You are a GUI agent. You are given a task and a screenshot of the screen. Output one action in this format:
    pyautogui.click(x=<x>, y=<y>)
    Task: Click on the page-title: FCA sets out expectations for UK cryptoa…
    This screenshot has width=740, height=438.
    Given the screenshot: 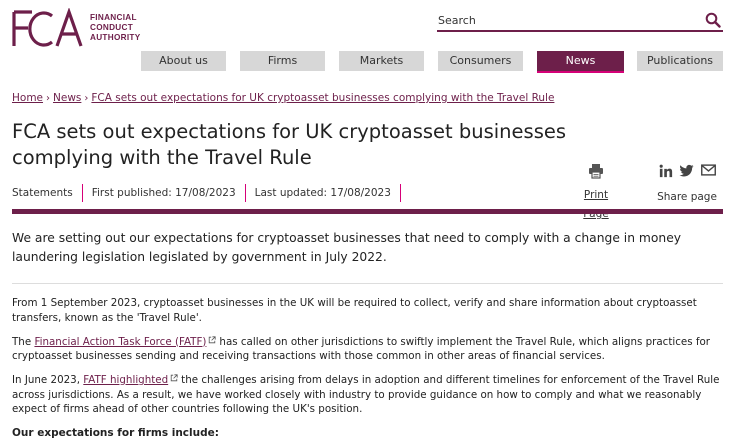 What is the action you would take?
    pyautogui.click(x=289, y=144)
    